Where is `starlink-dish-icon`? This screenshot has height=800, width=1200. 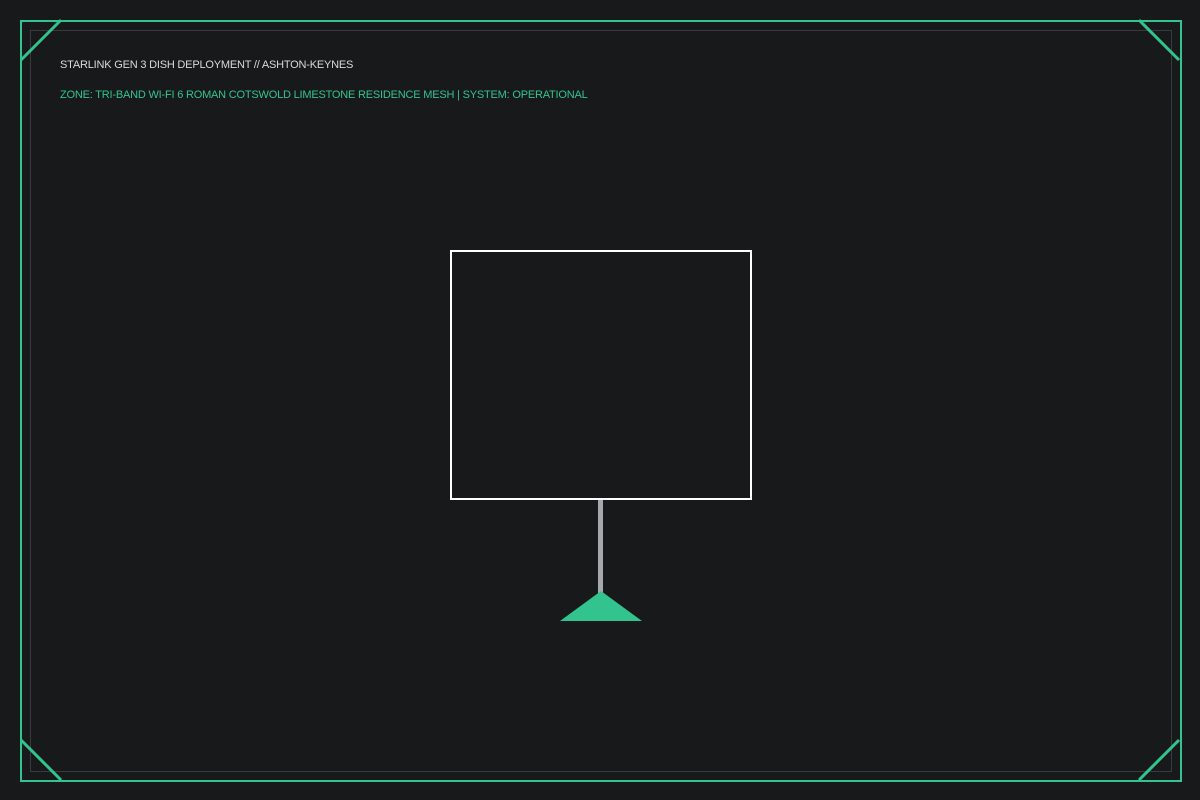
starlink-dish-icon is located at coordinates (601, 375).